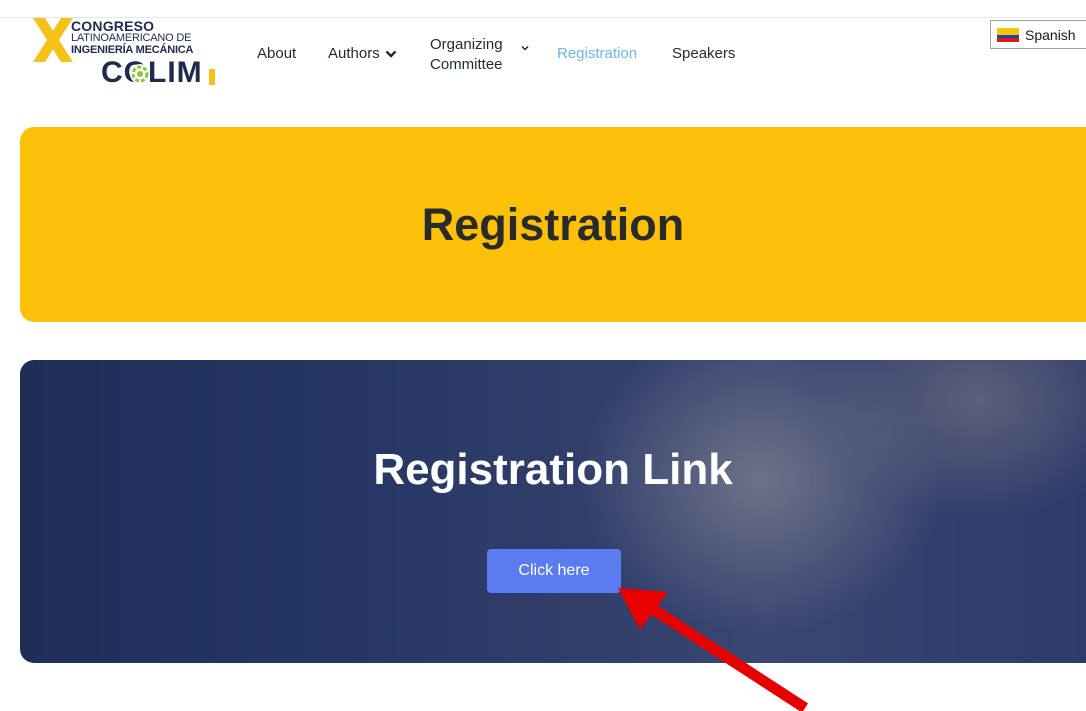  What do you see at coordinates (597, 53) in the screenshot?
I see `nav-registration: Registration` at bounding box center [597, 53].